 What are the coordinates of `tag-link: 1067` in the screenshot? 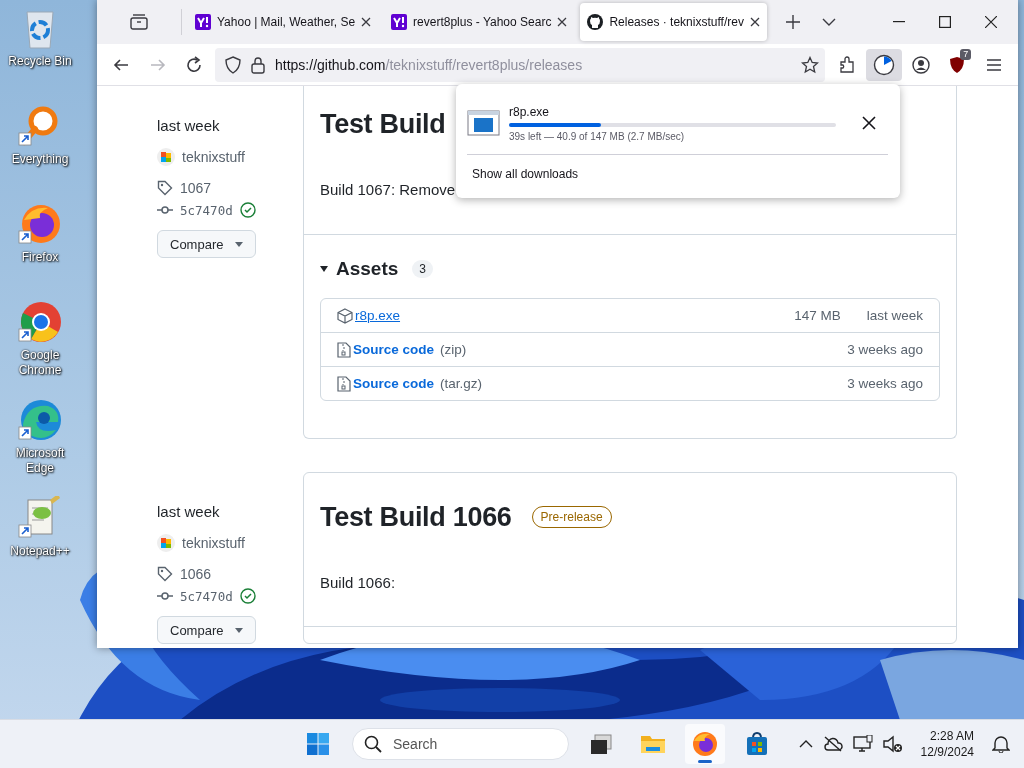 It's located at (196, 188).